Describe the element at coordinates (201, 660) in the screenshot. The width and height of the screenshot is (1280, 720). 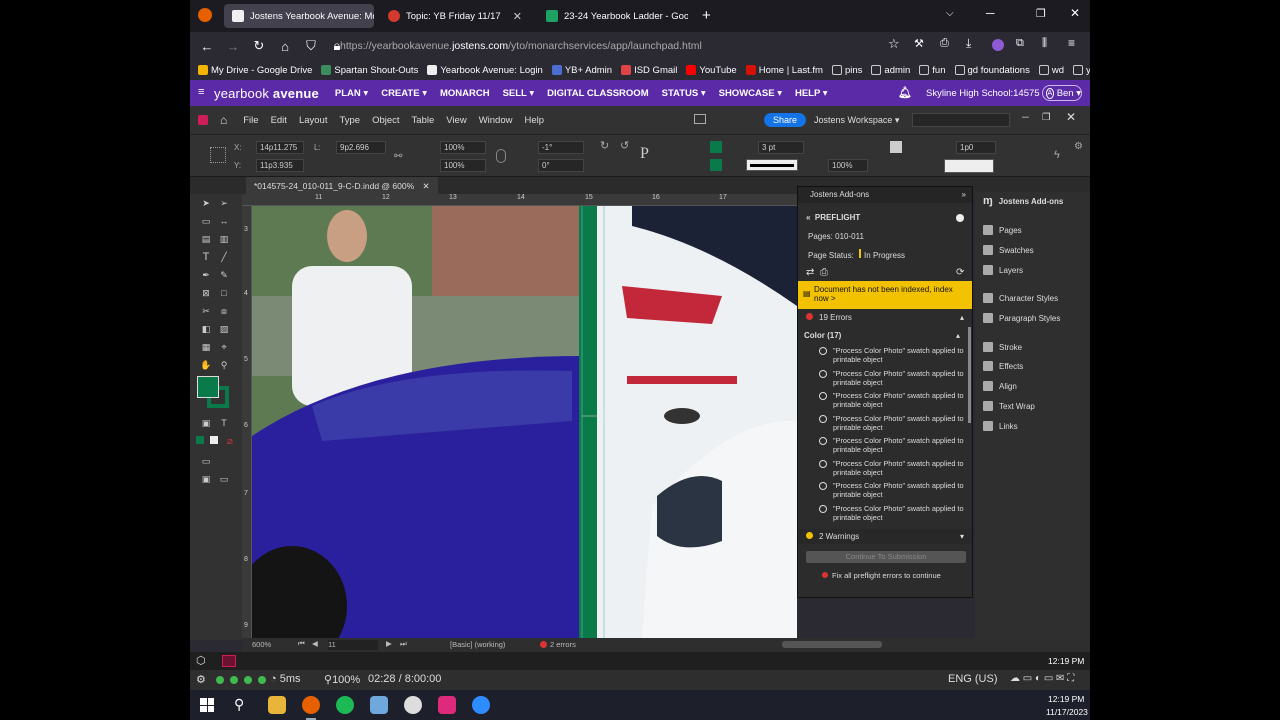
I see `cube-icon: ⬡` at that location.